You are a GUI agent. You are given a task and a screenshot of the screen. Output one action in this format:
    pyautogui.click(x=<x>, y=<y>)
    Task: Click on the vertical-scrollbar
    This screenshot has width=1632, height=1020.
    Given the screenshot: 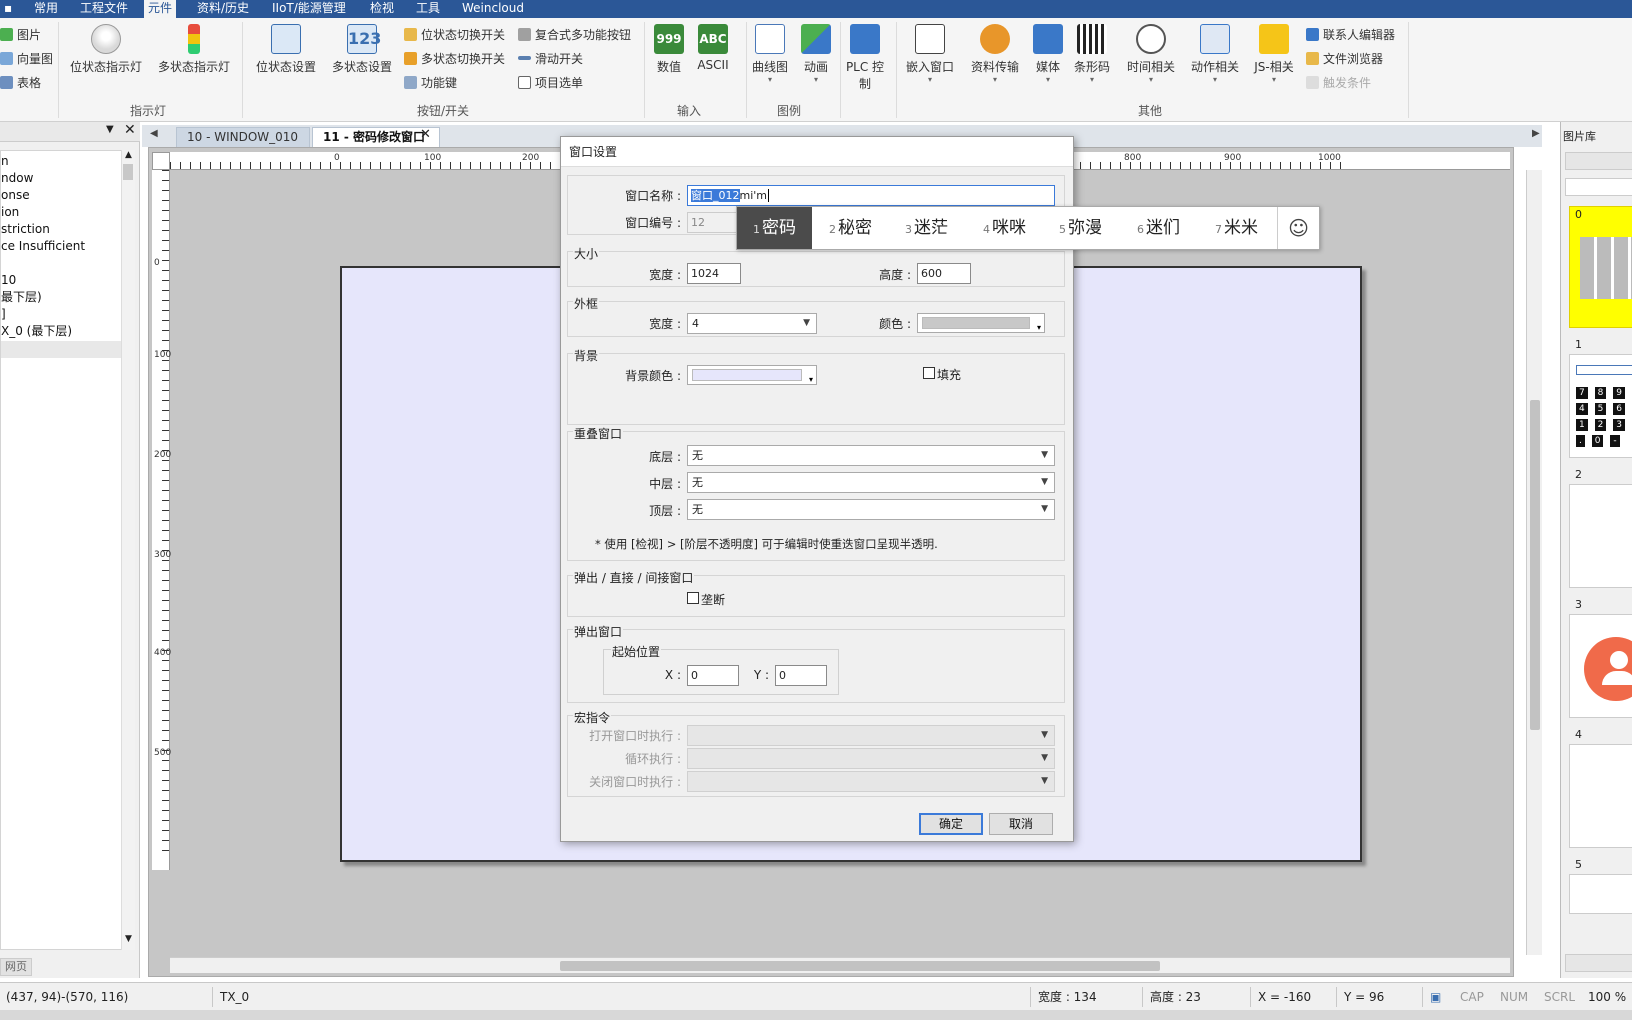 What is the action you would take?
    pyautogui.click(x=1534, y=562)
    